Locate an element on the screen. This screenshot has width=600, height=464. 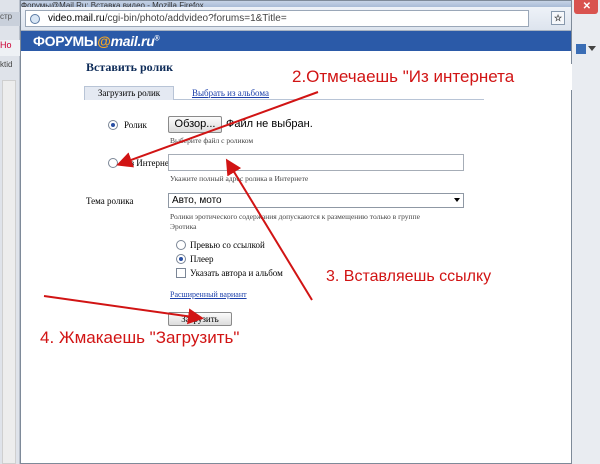
extension-icon is located at coordinates (581, 49).